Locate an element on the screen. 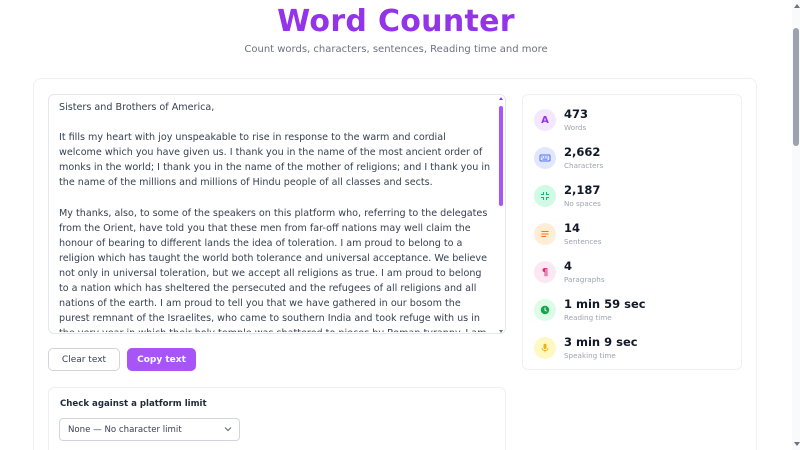  stat-value: 3 min 9 sec is located at coordinates (601, 342).